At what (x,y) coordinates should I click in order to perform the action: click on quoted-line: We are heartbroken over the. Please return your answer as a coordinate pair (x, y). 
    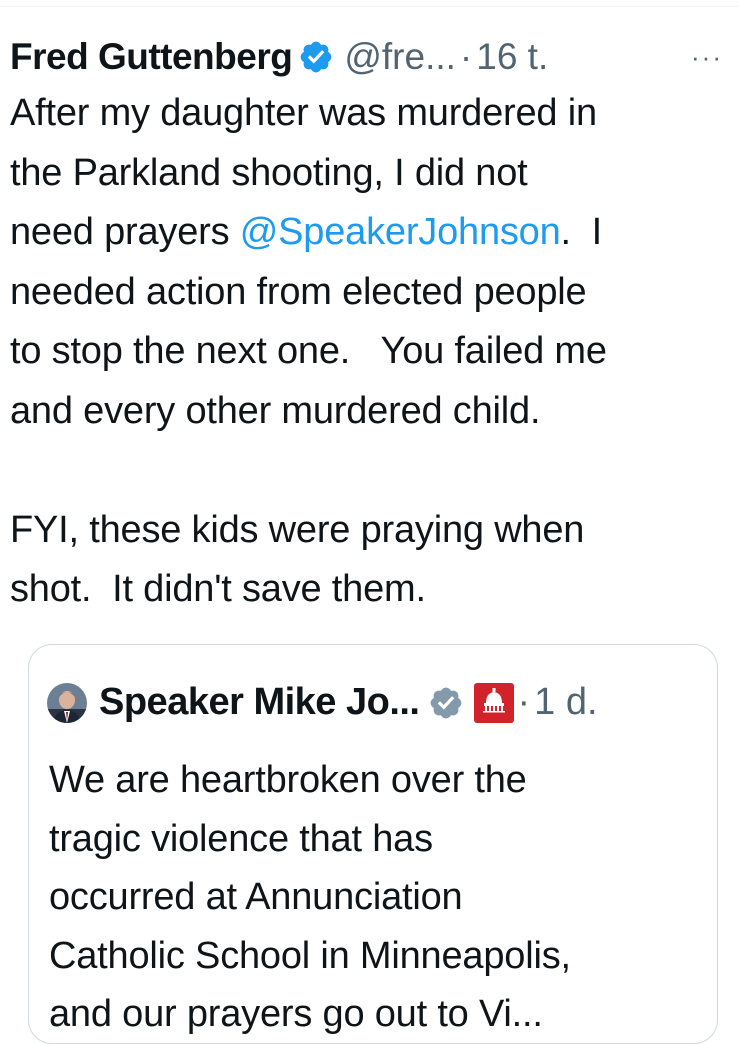
    Looking at the image, I should click on (288, 780).